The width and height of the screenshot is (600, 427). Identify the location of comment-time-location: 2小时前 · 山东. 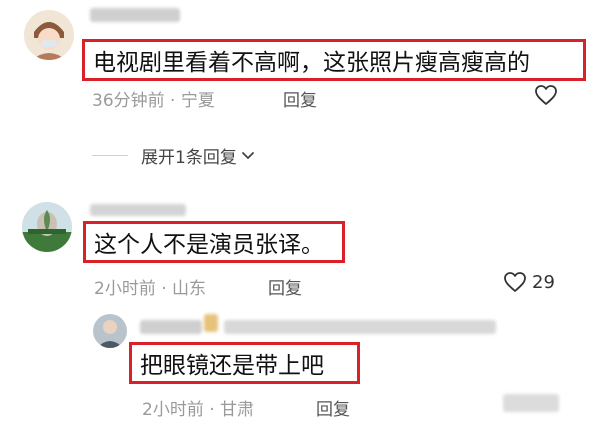
(150, 289).